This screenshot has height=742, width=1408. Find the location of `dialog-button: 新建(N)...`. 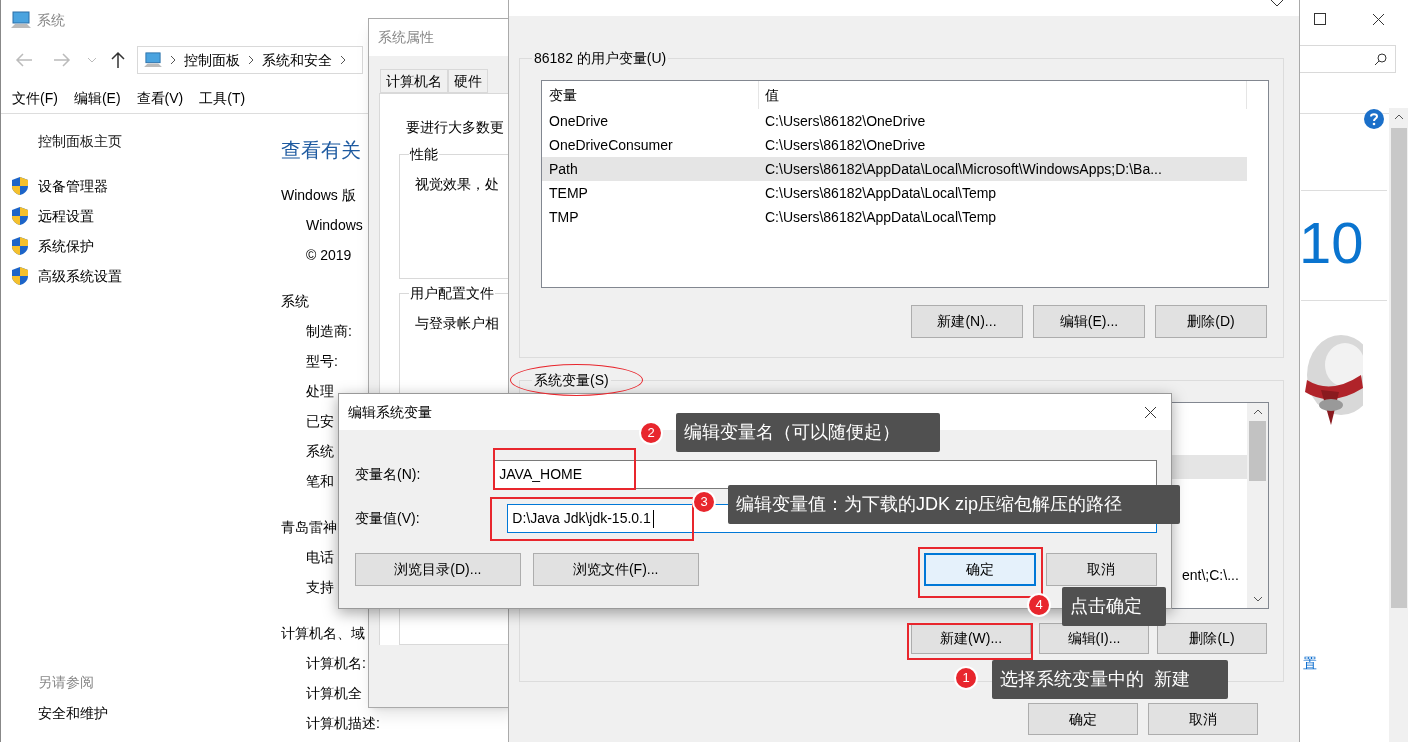

dialog-button: 新建(N)... is located at coordinates (967, 321).